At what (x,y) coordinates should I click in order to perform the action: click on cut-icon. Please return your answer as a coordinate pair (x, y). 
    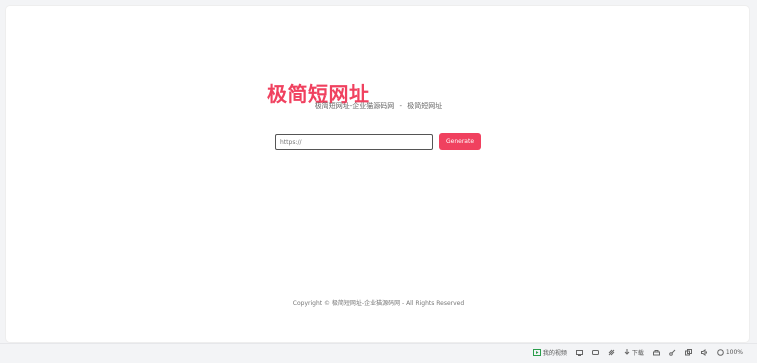
    Looking at the image, I should click on (672, 352).